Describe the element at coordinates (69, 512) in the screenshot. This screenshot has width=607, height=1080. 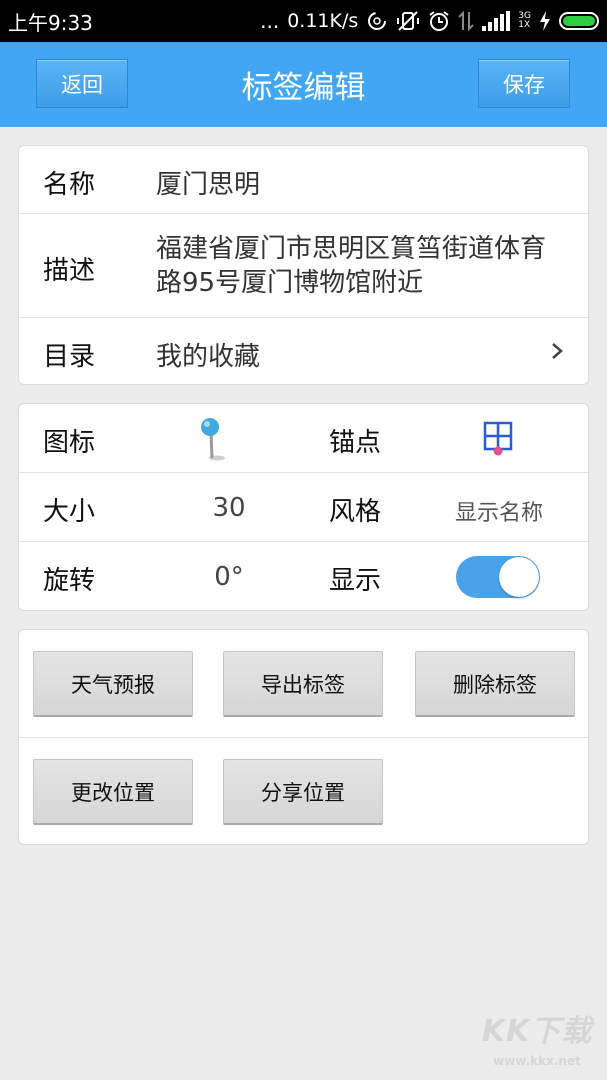
I see `size-label: 大小` at that location.